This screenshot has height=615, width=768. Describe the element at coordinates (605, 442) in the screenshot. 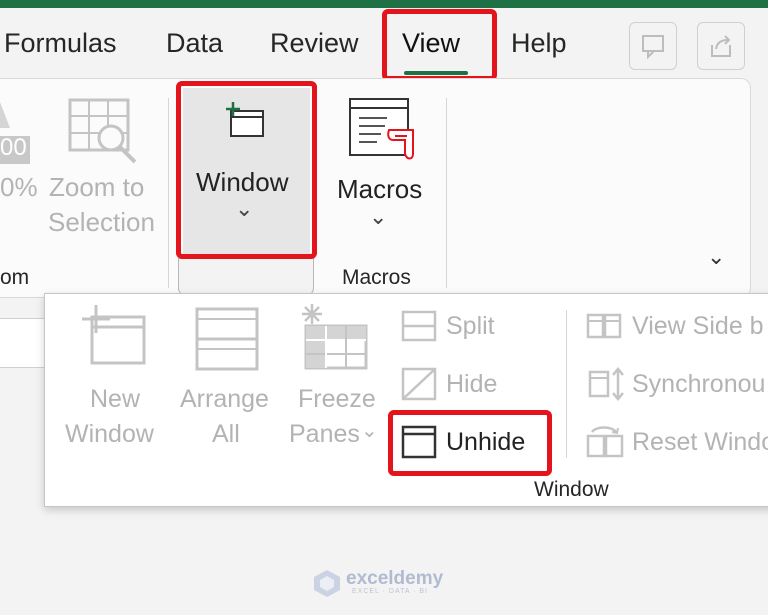

I see `reset-window-position-icon` at that location.